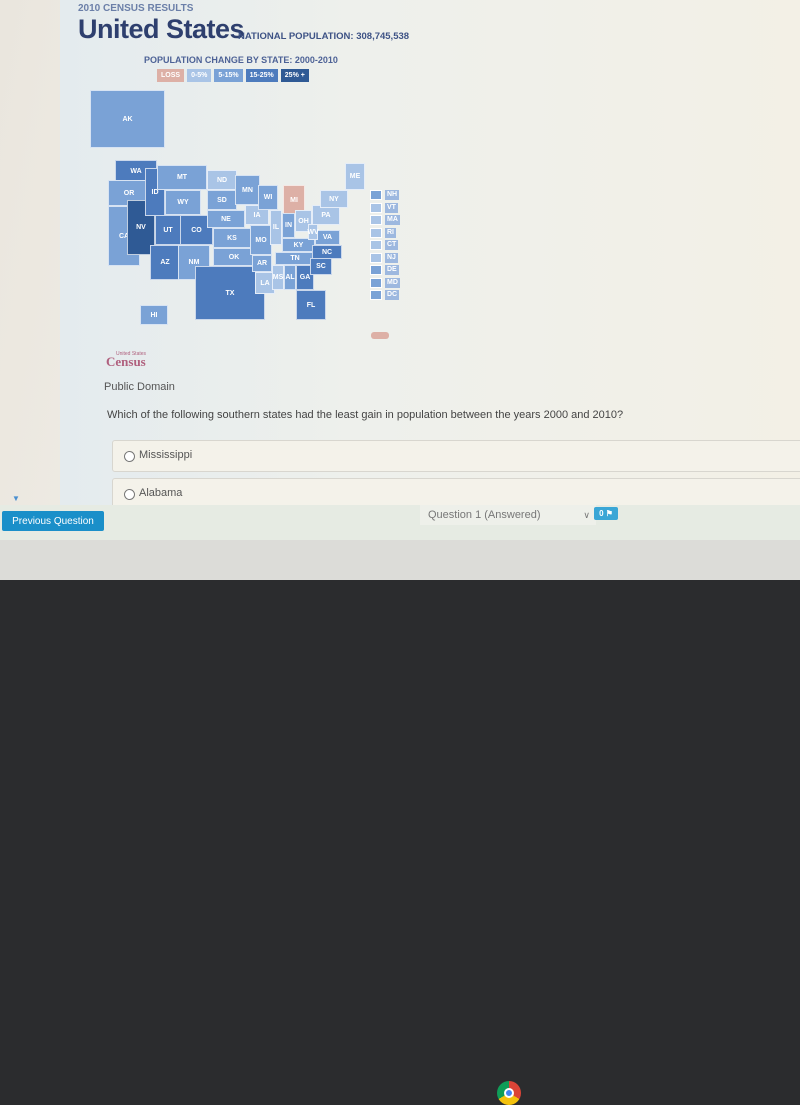  What do you see at coordinates (126, 361) in the screenshot?
I see `census-logo: Census` at bounding box center [126, 361].